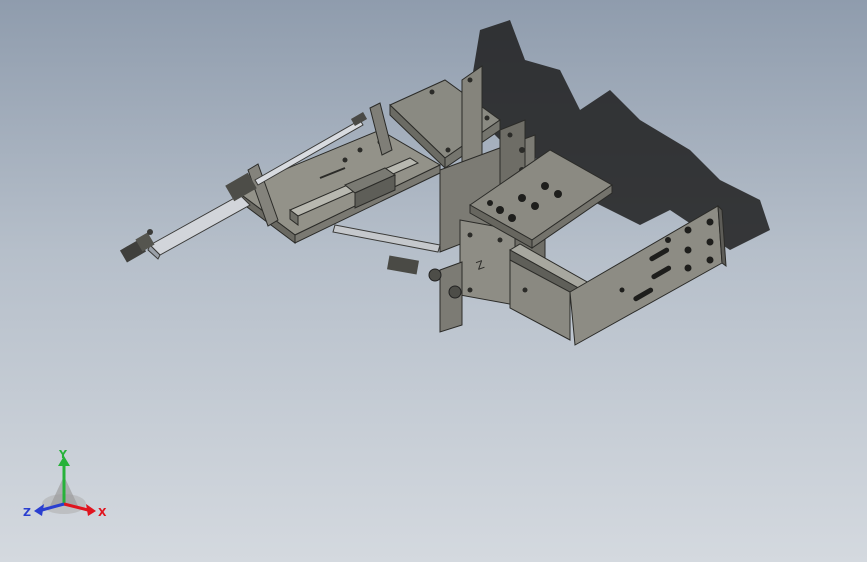 This screenshot has width=867, height=562. Describe the element at coordinates (39, 510) in the screenshot. I see `z-axis-arrow-icon` at that location.